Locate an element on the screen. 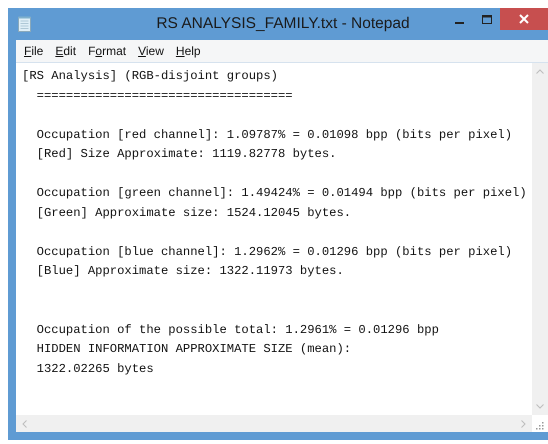  text-line: 1322.02265 bytes is located at coordinates (95, 369).